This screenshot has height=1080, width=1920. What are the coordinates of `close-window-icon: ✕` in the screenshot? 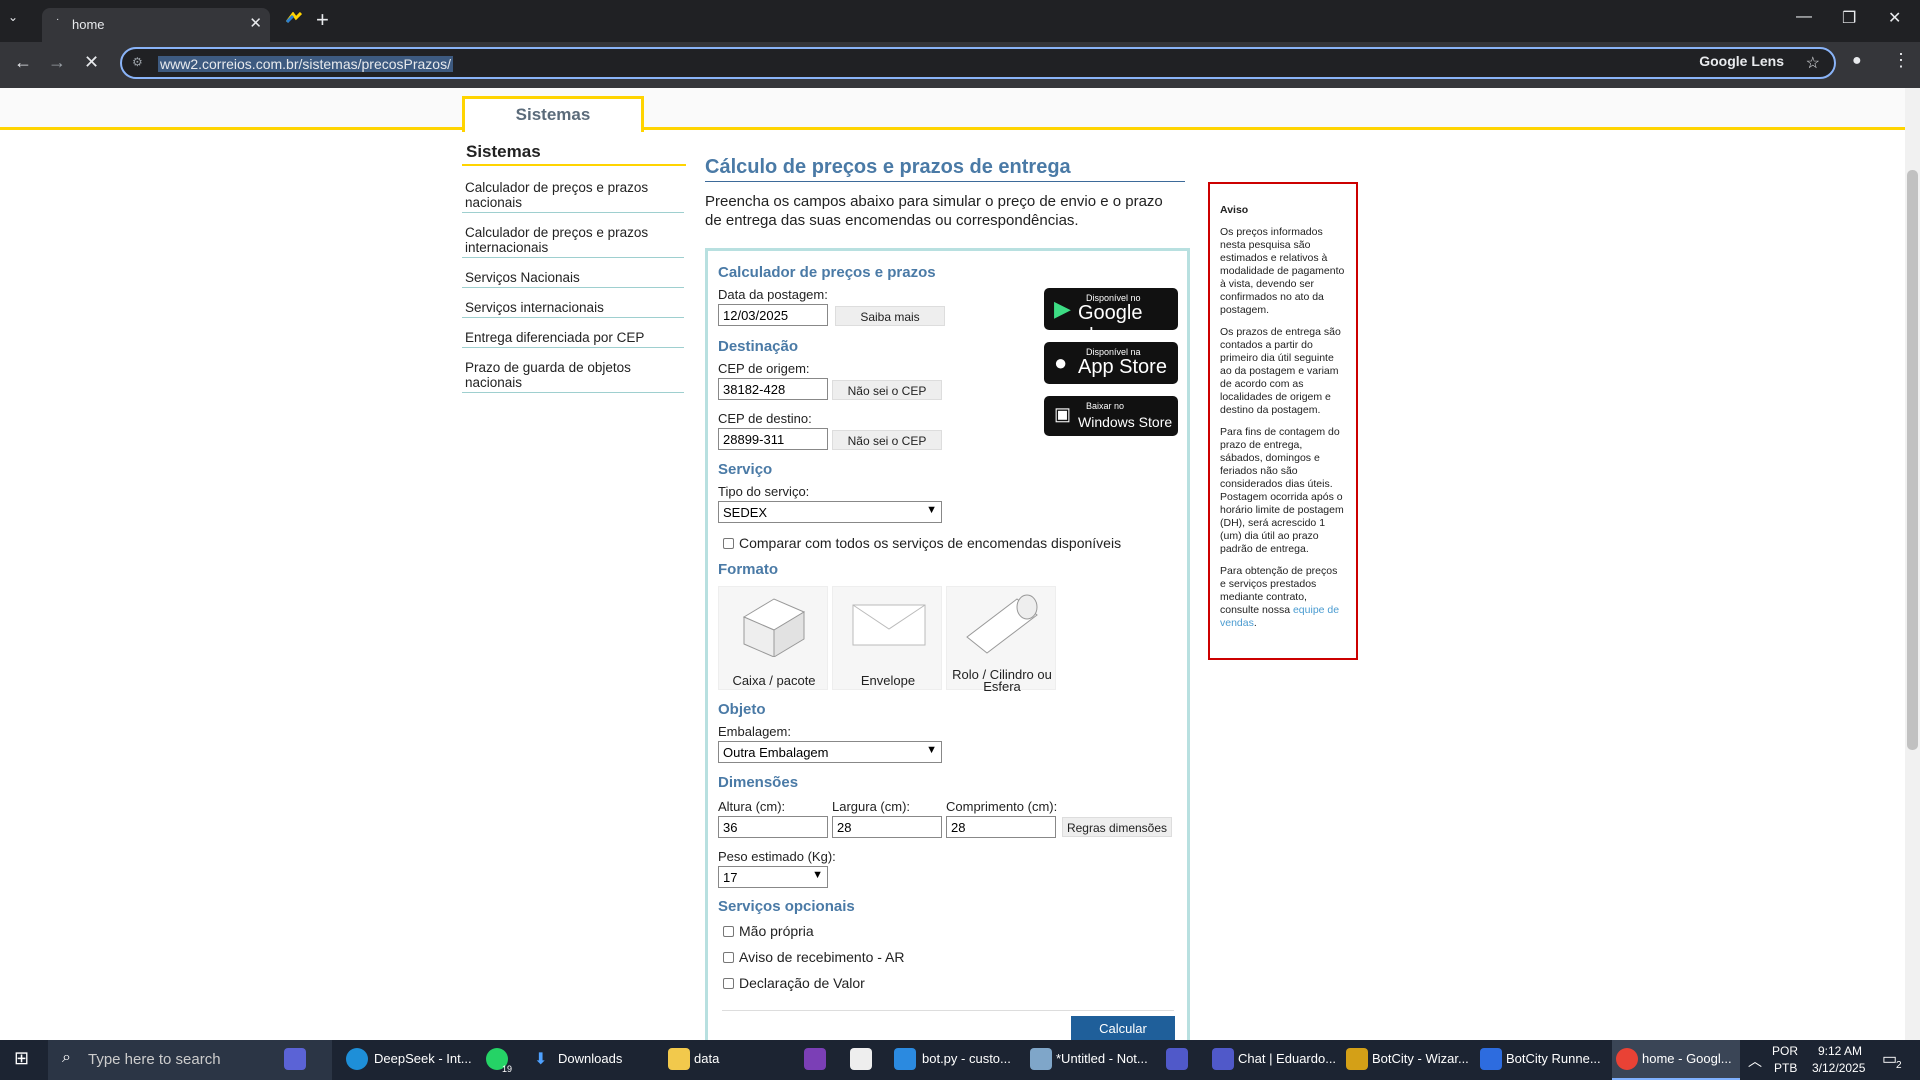 It's located at (1894, 18).